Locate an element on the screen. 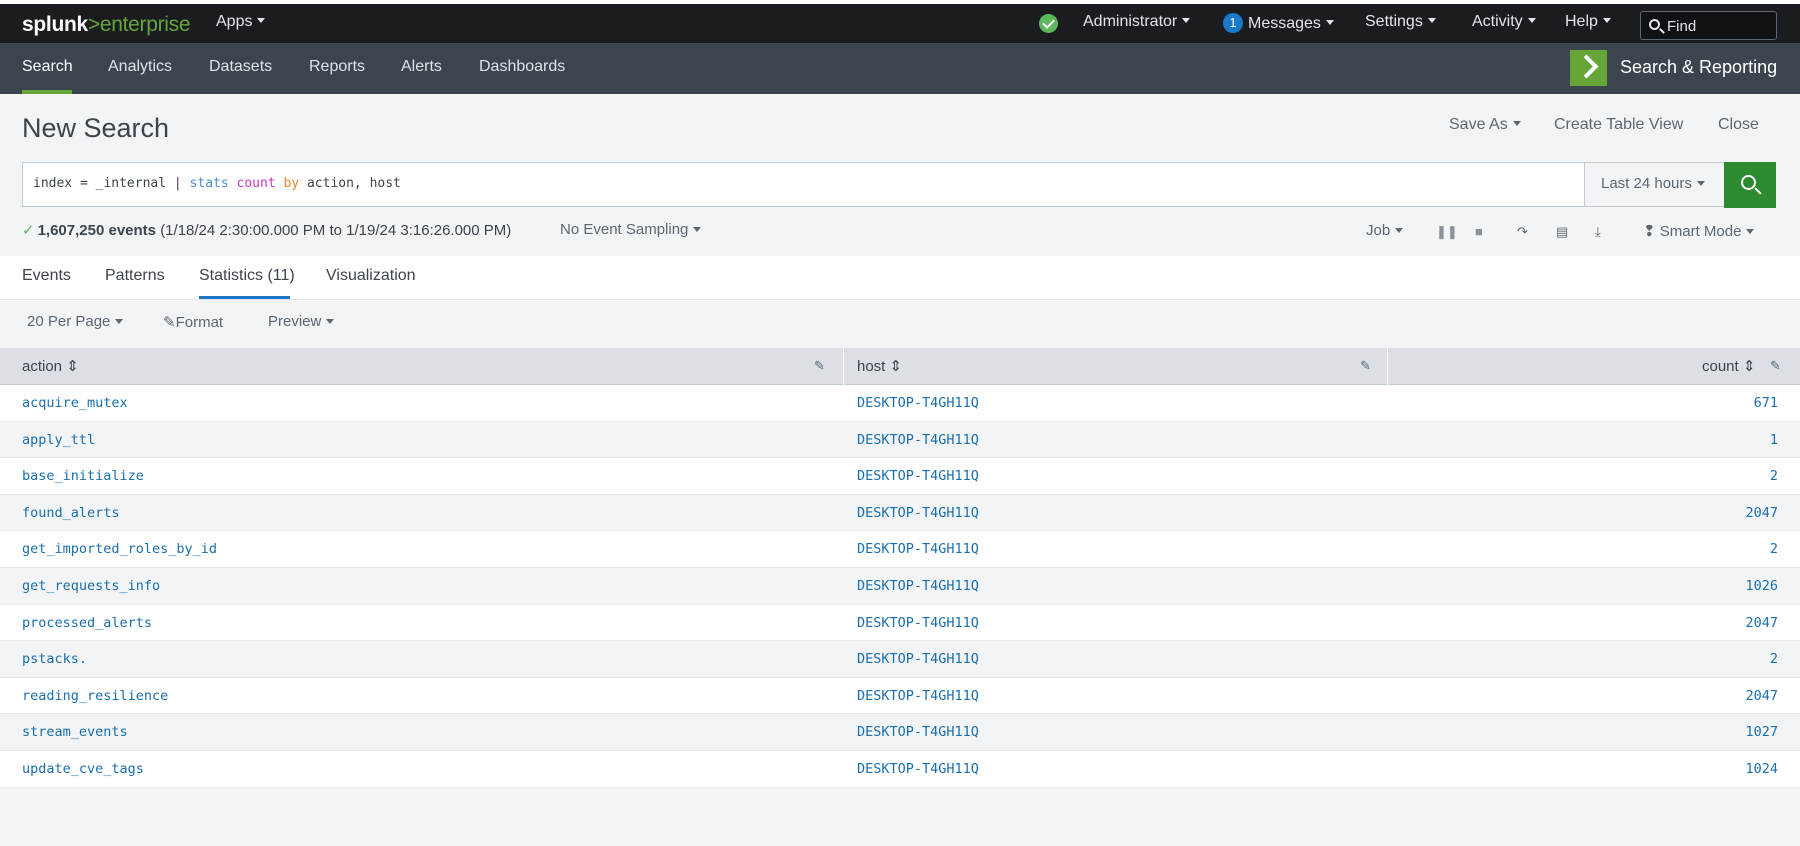 This screenshot has height=846, width=1800. pause-icon: ❚❚ is located at coordinates (1447, 232).